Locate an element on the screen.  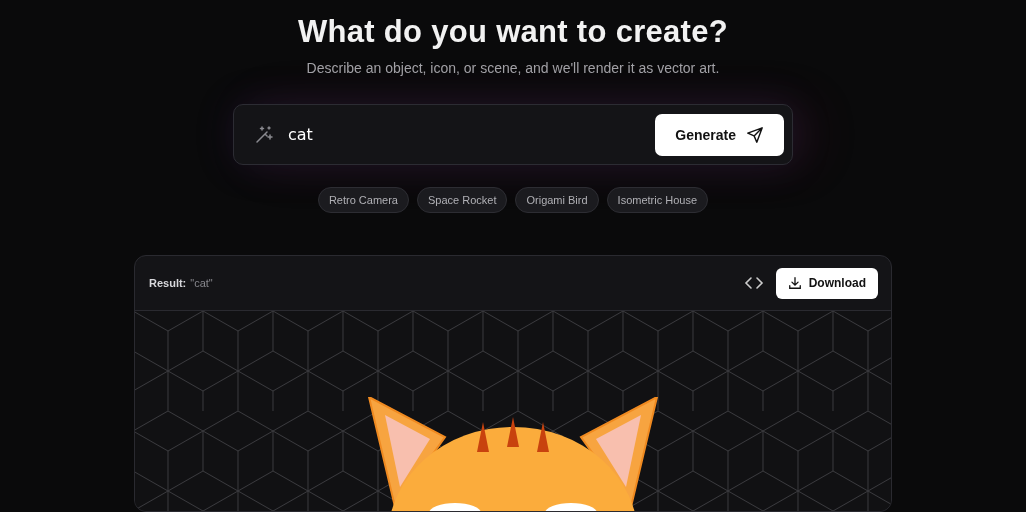
prompt-value: cat is located at coordinates (301, 134).